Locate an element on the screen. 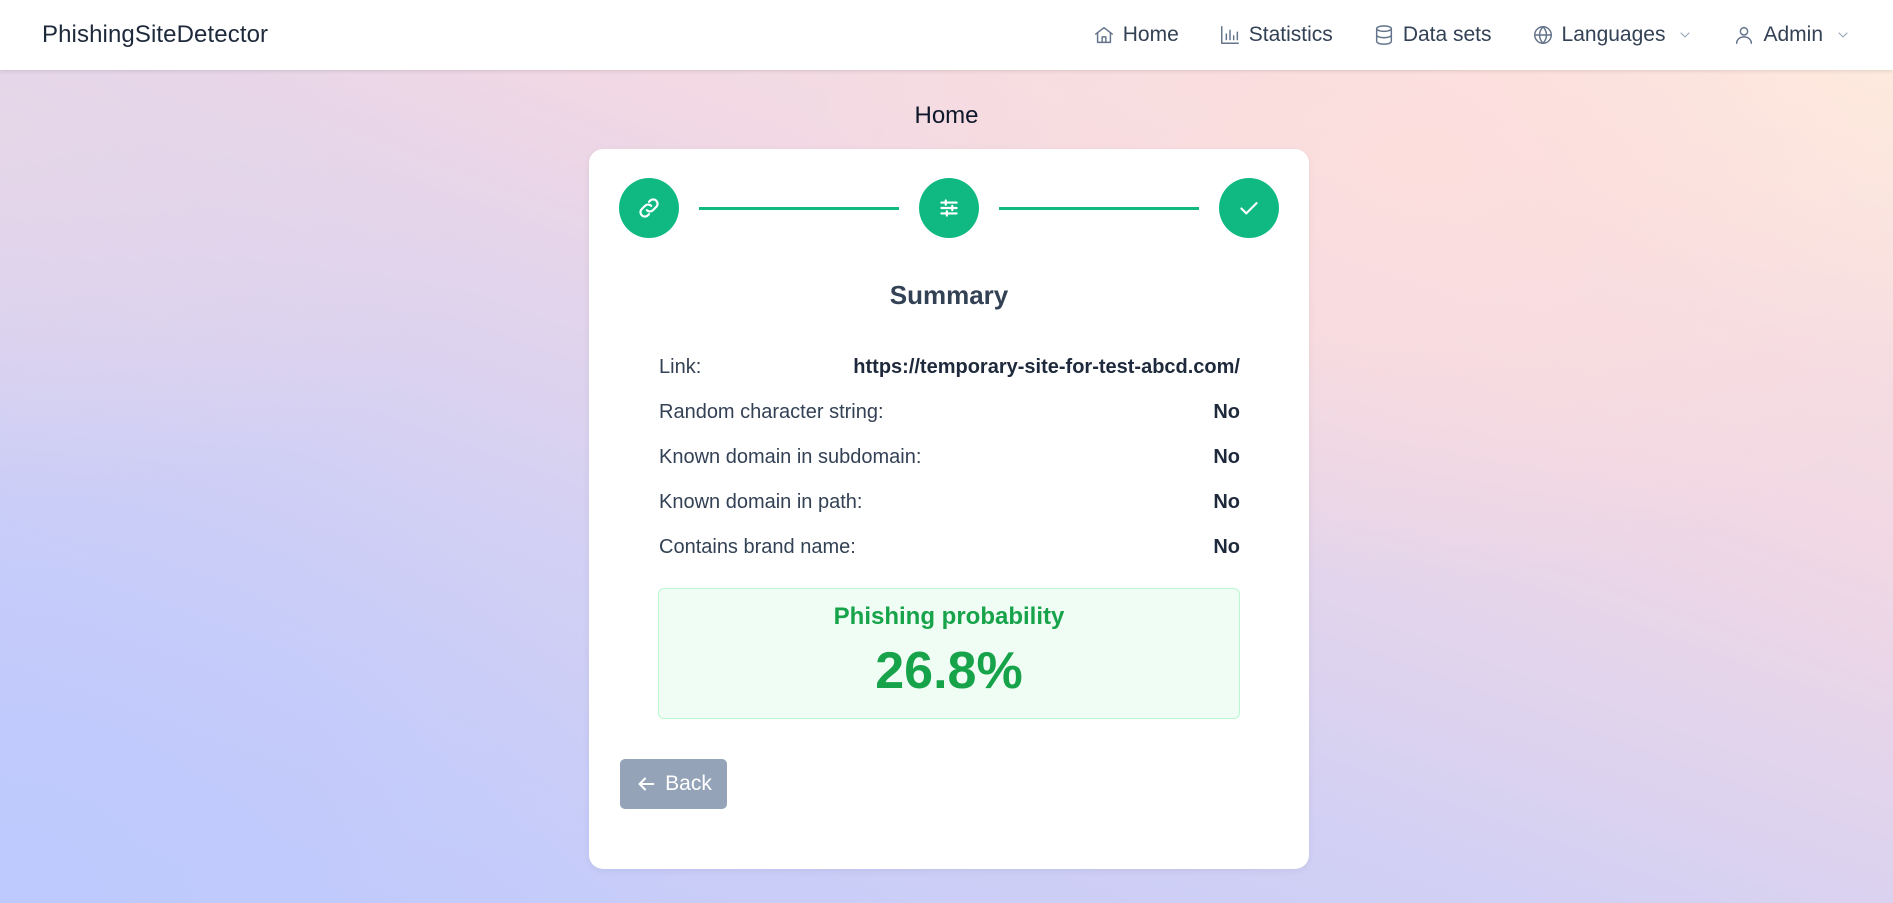  row-label: Contains brand name: is located at coordinates (757, 547).